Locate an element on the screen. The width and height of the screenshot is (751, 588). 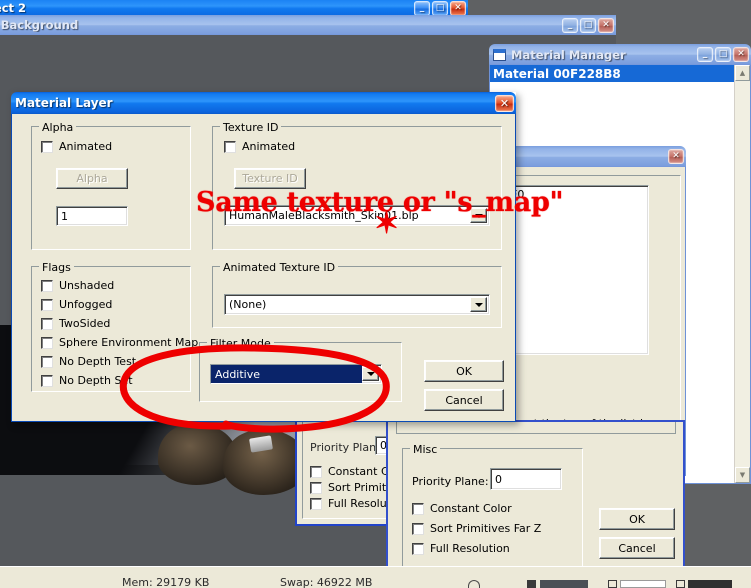
toolbar-icon-undo is located at coordinates (474, 584).